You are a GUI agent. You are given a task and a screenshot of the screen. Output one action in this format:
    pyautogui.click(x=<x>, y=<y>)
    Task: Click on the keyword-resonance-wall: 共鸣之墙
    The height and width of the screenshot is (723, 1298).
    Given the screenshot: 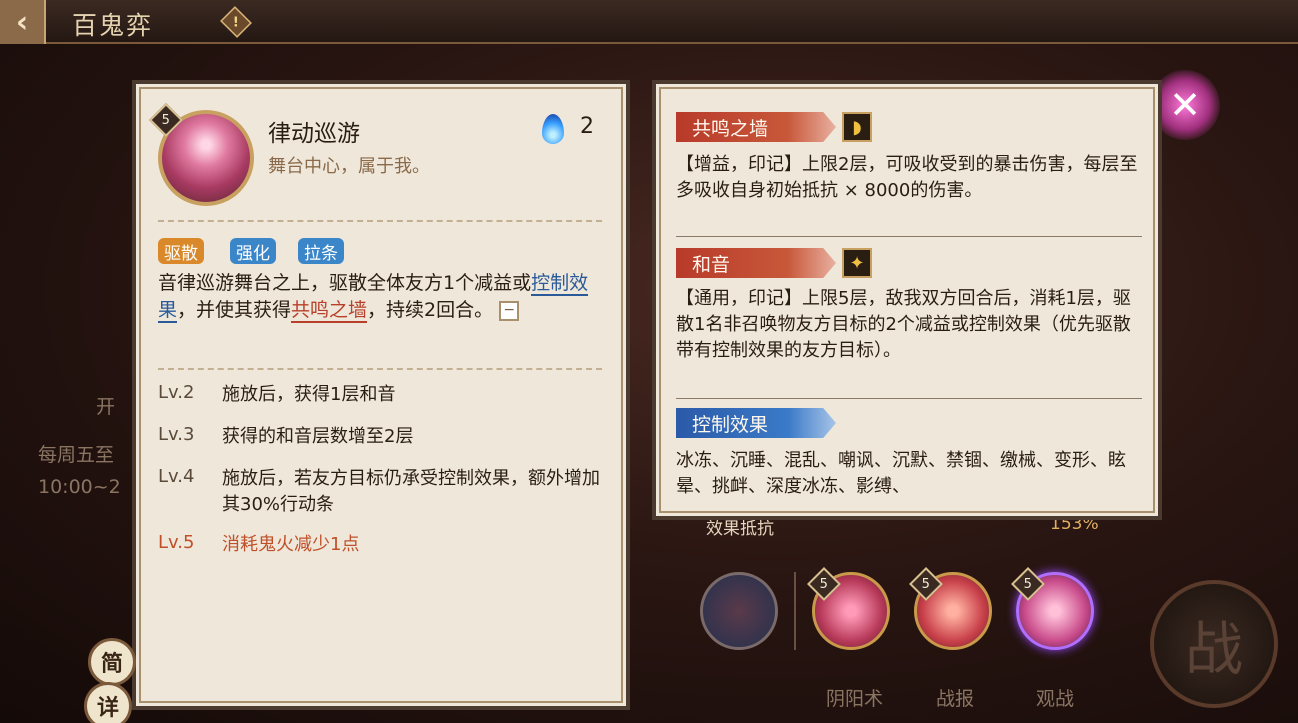 What is the action you would take?
    pyautogui.click(x=329, y=311)
    